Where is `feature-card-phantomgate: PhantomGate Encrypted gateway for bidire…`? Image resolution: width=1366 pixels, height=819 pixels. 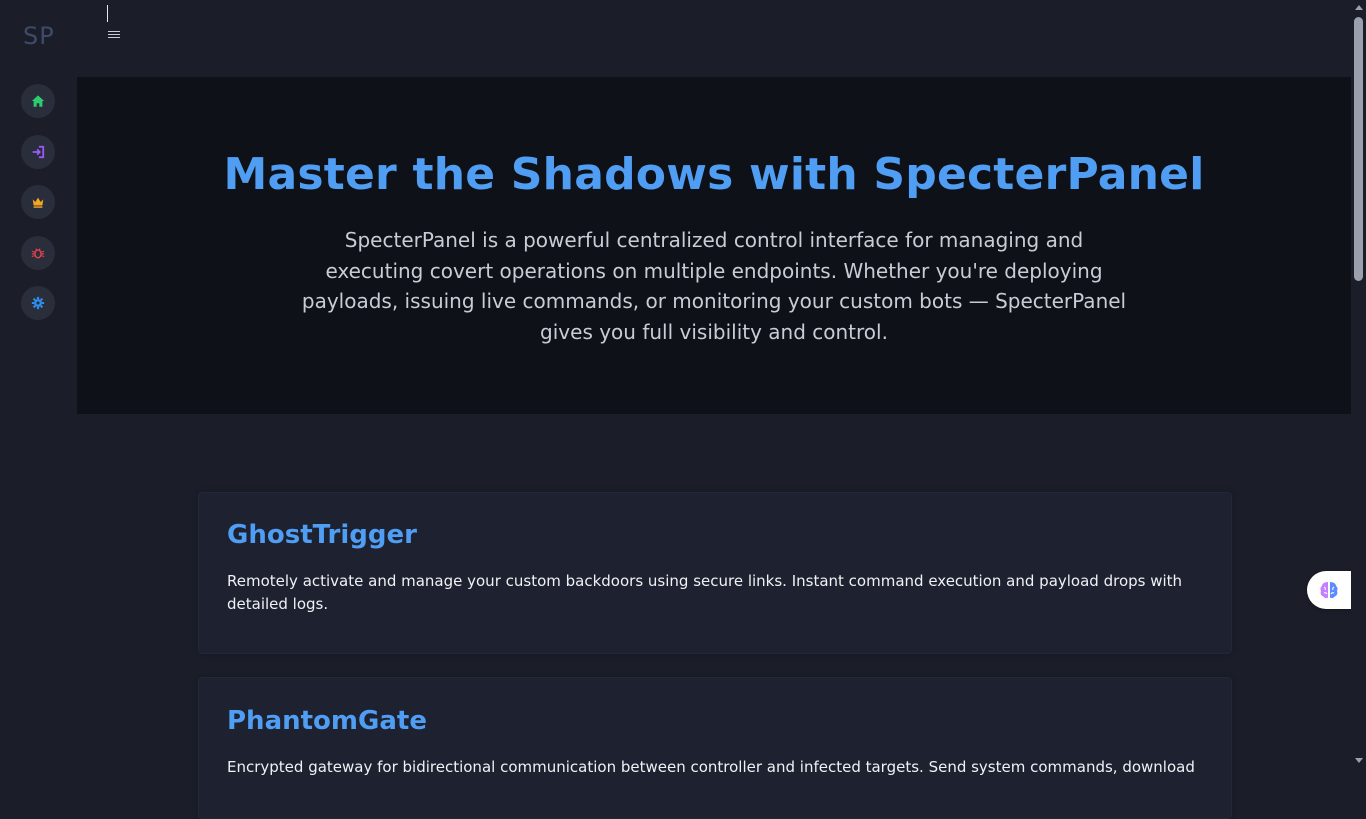
feature-card-phantomgate: PhantomGate Encrypted gateway for bidire… is located at coordinates (715, 748).